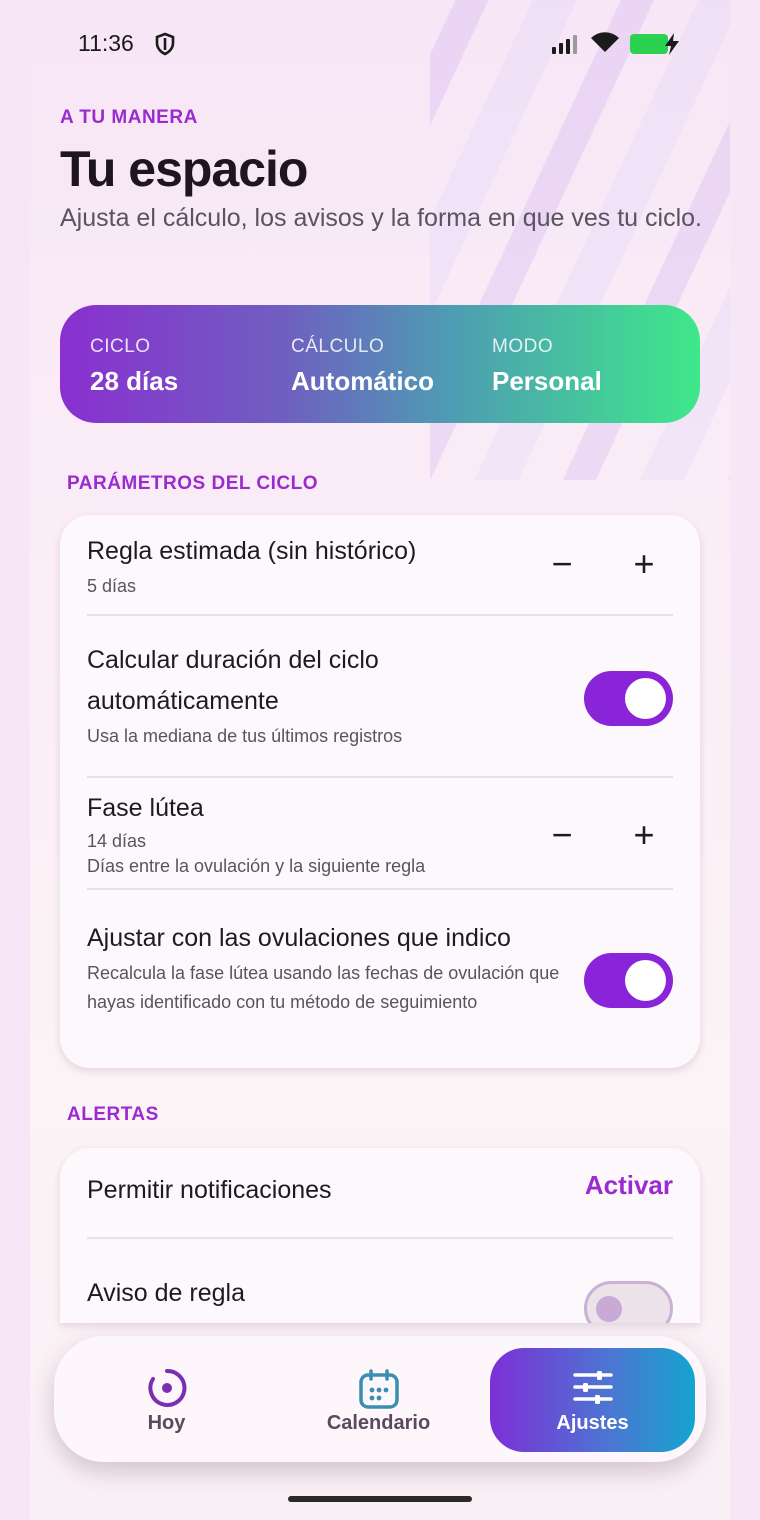 This screenshot has height=1520, width=760. I want to click on summary-value: Personal, so click(547, 381).